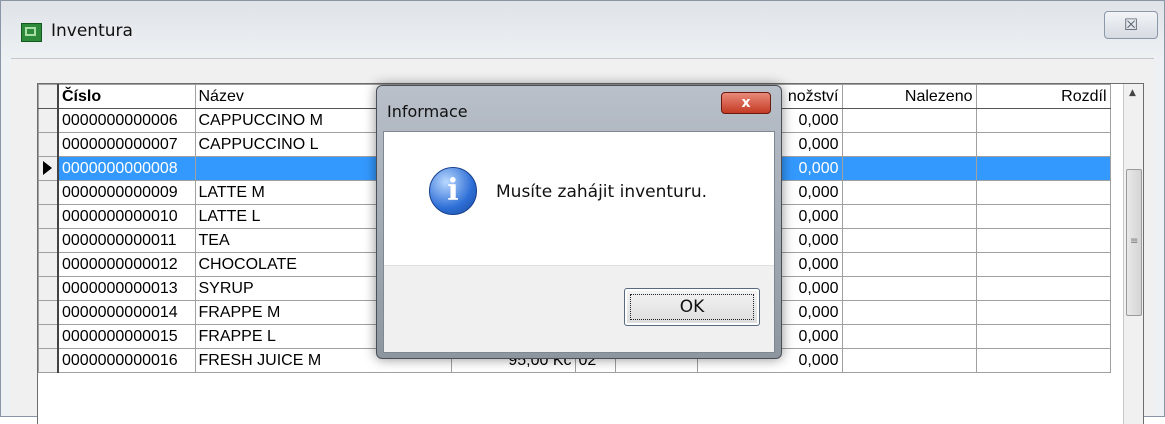 The height and width of the screenshot is (424, 1165). Describe the element at coordinates (126, 360) in the screenshot. I see `cell-cislo: 0000000000016` at that location.